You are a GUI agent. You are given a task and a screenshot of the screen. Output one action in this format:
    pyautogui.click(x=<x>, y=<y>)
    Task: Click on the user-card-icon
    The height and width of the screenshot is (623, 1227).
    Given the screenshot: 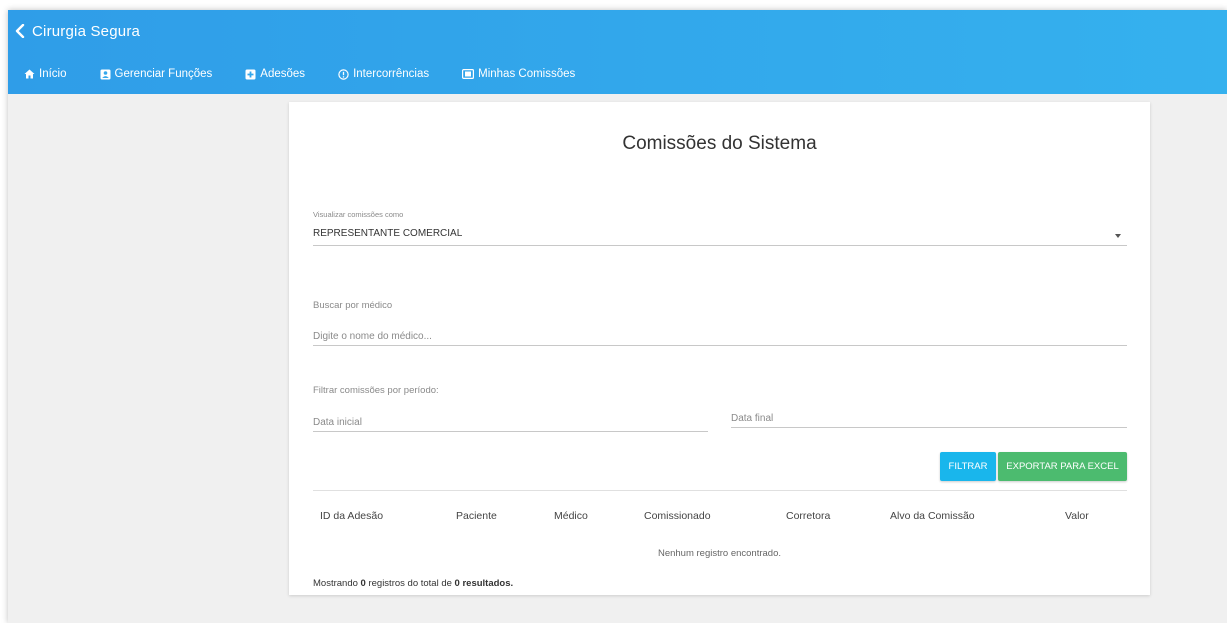 What is the action you would take?
    pyautogui.click(x=105, y=74)
    